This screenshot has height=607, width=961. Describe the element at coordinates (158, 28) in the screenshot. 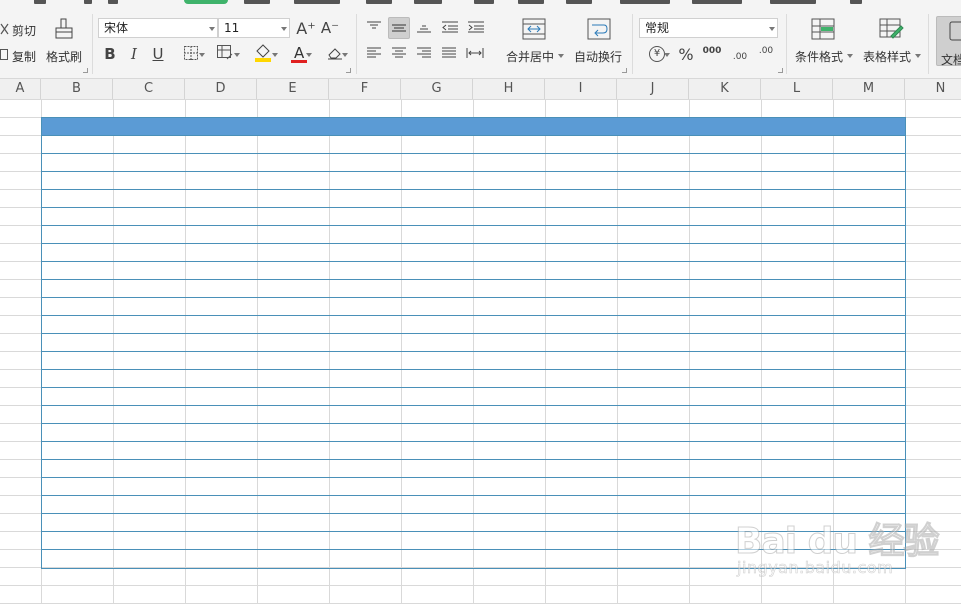

I see `font-name-select: 宋体` at that location.